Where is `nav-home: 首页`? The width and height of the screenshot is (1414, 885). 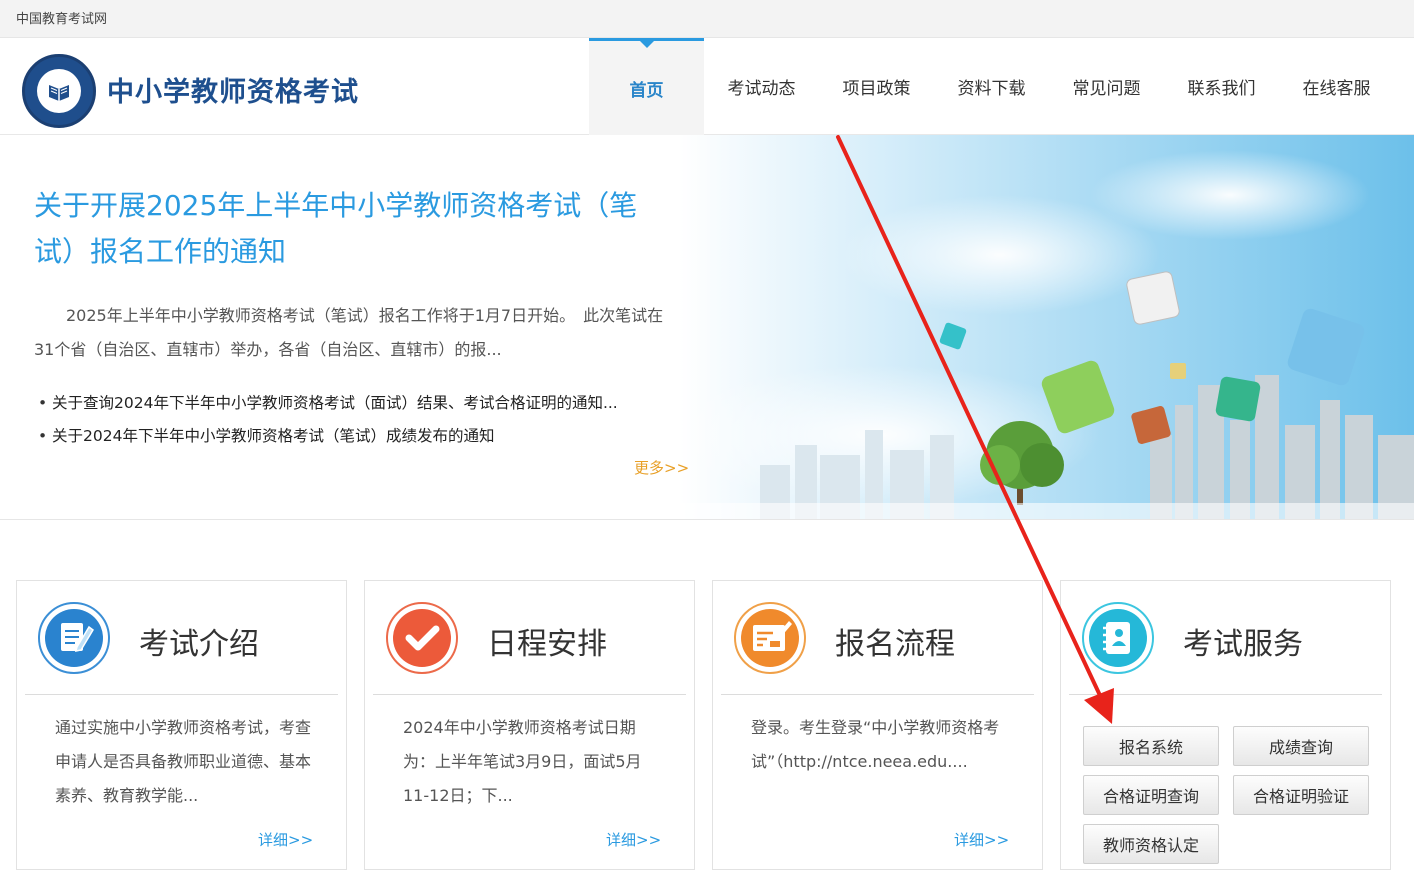
nav-home: 首页 is located at coordinates (646, 86).